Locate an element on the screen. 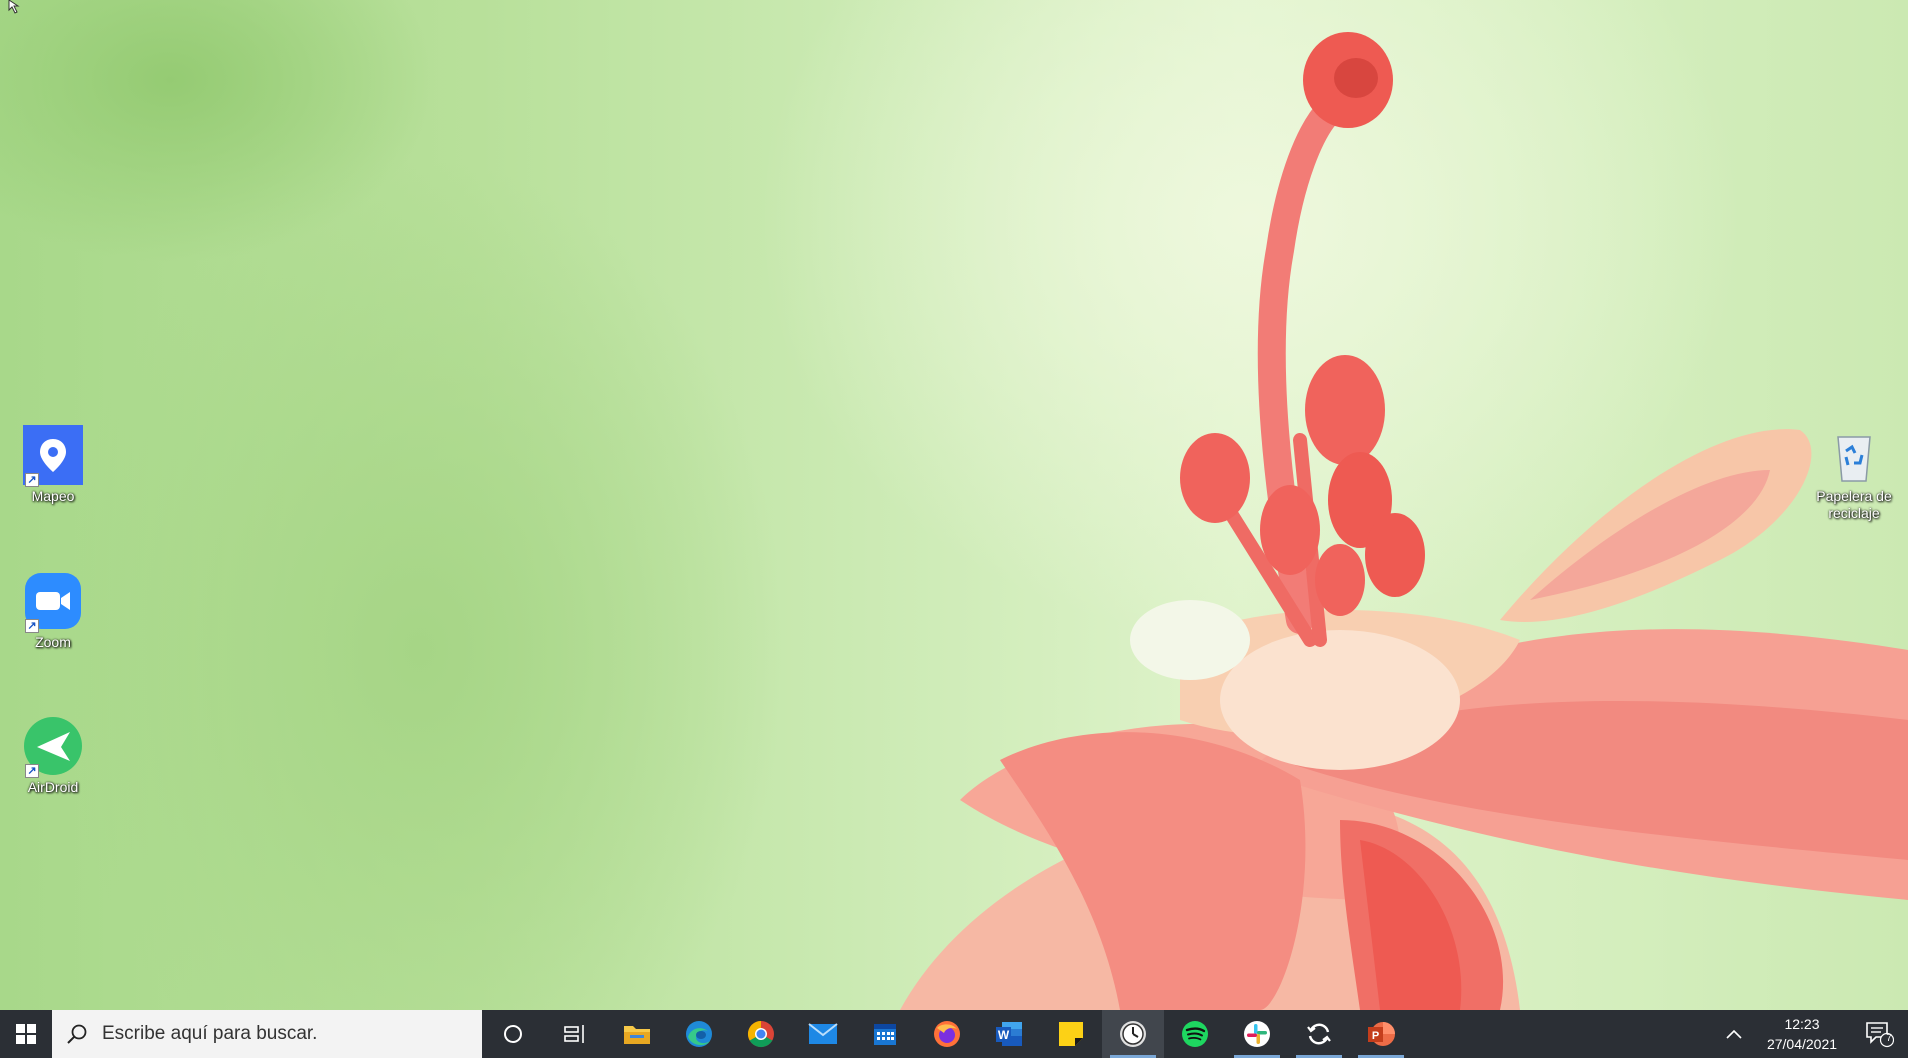 Image resolution: width=1908 pixels, height=1058 pixels. taskbar-chrome-button is located at coordinates (761, 1034).